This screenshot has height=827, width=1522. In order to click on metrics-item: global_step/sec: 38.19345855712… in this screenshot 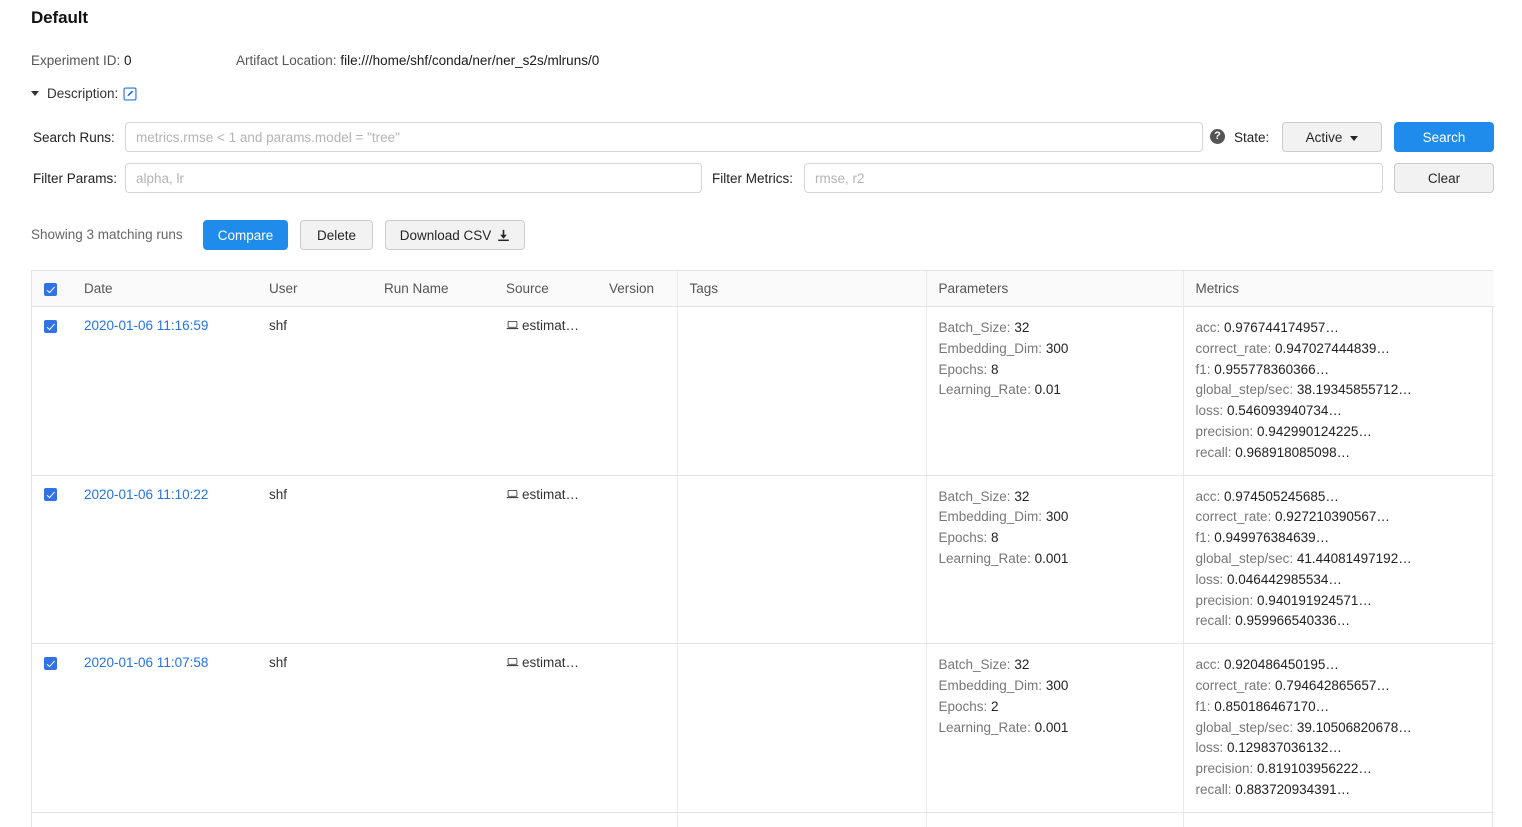, I will do `click(1345, 390)`.